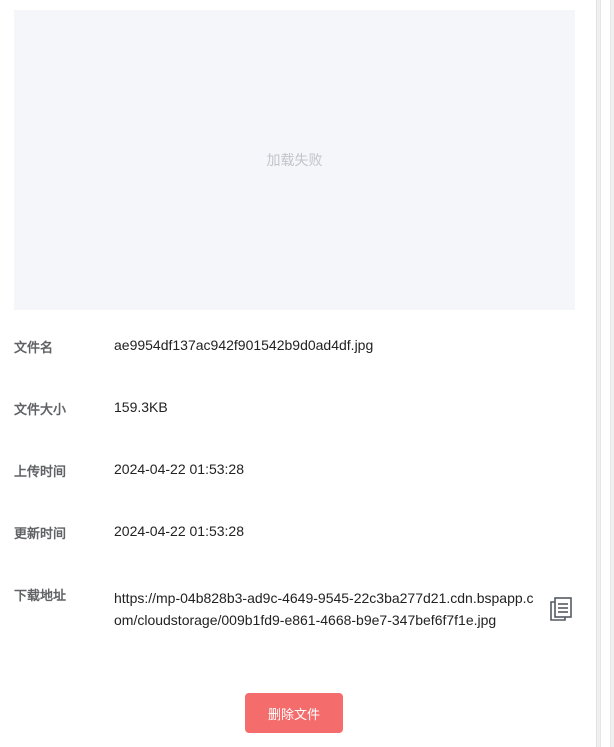 This screenshot has width=614, height=747. What do you see at coordinates (34, 348) in the screenshot?
I see `filename-label: 文件名` at bounding box center [34, 348].